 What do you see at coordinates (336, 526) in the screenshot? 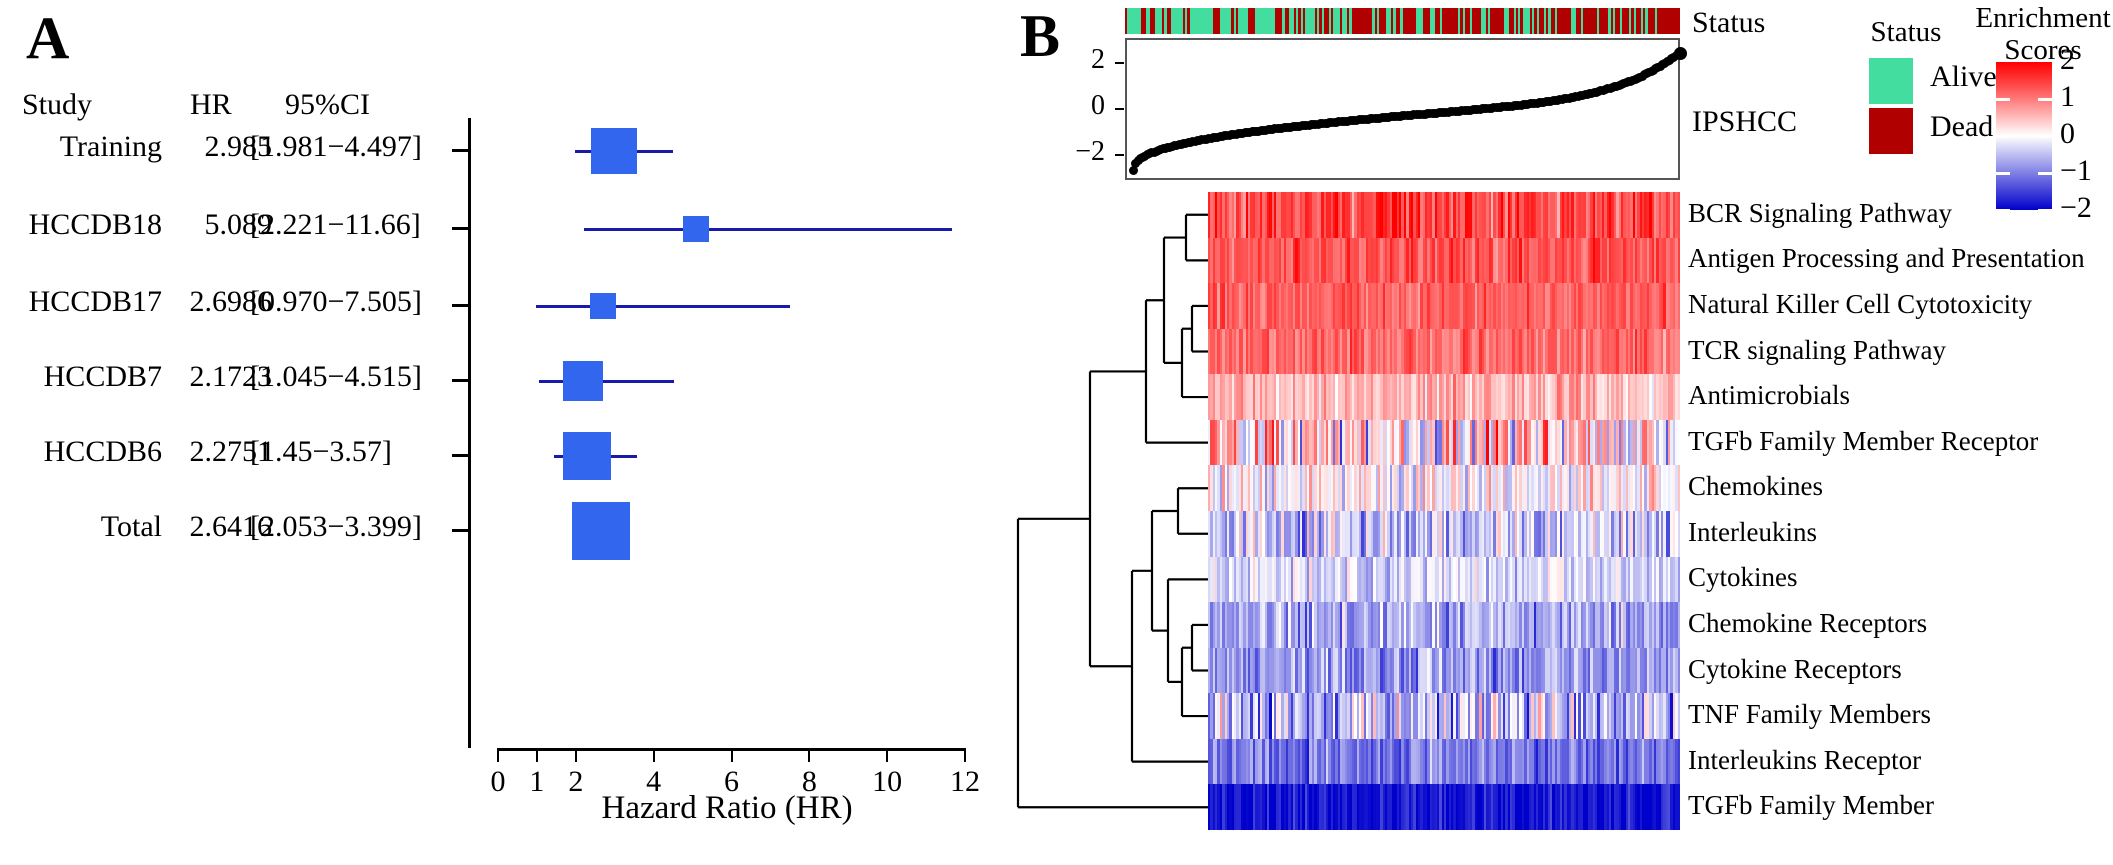
I see `forest-row-ci: [2.053−3.399]` at bounding box center [336, 526].